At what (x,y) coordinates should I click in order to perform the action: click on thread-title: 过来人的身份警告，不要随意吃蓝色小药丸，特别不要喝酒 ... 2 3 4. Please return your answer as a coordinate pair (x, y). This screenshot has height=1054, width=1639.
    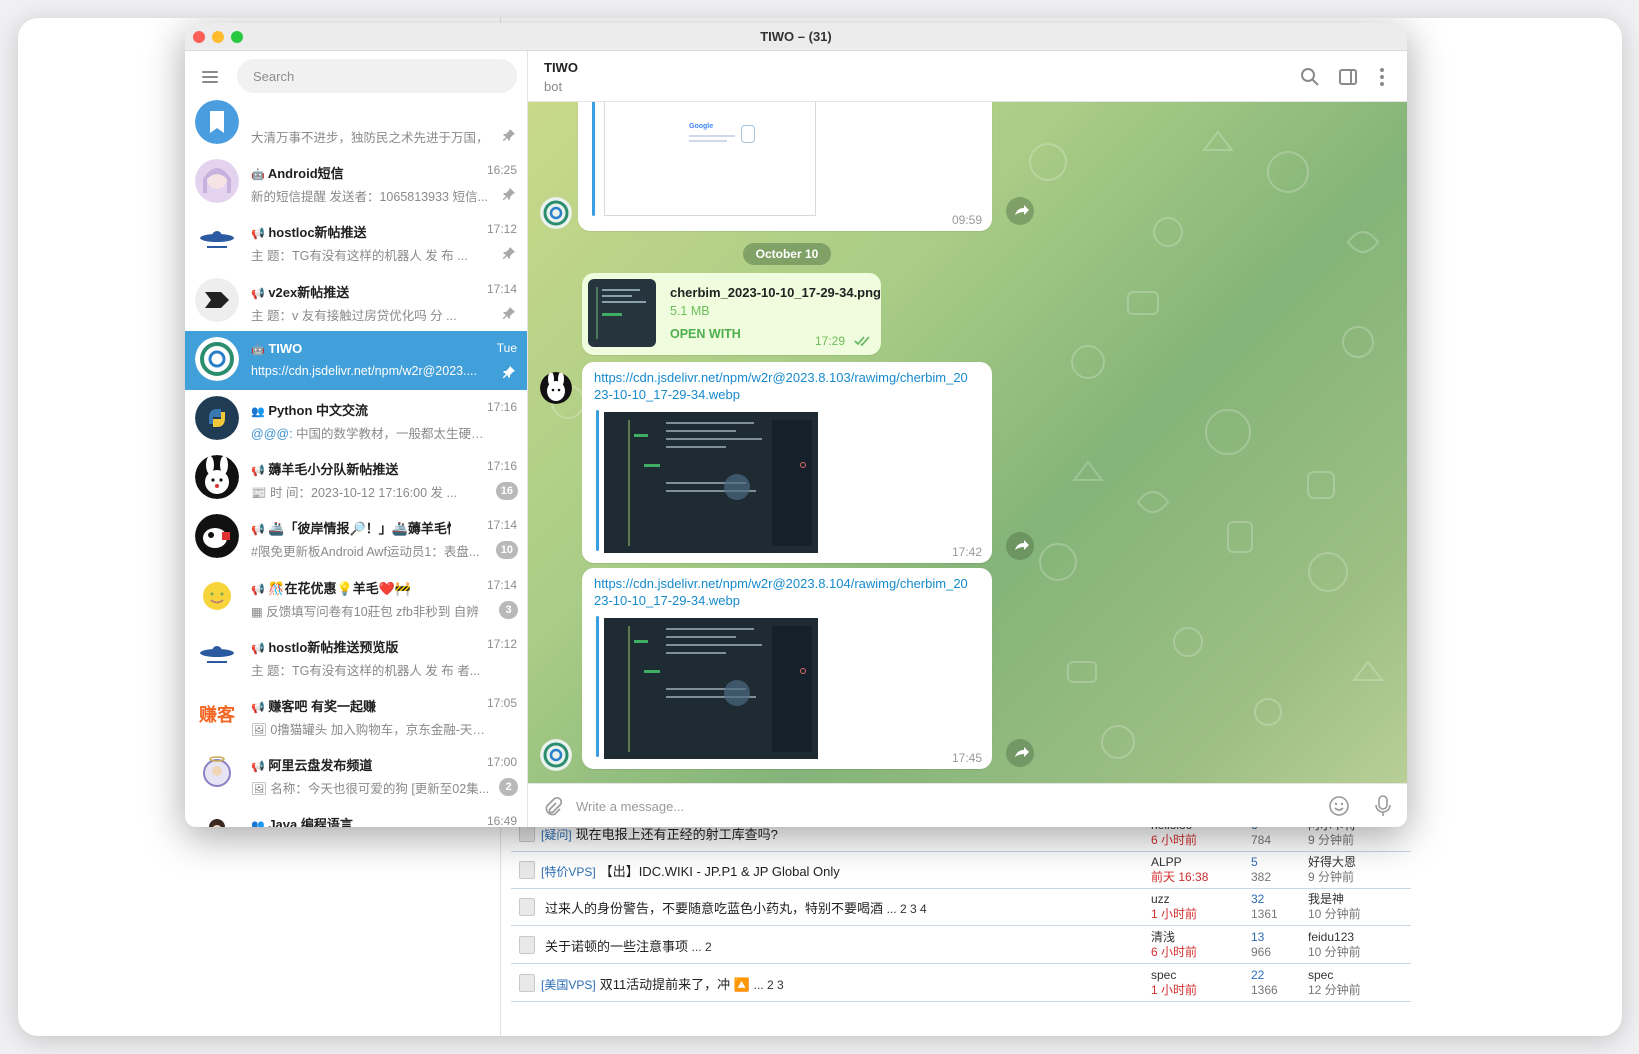
    Looking at the image, I should click on (734, 907).